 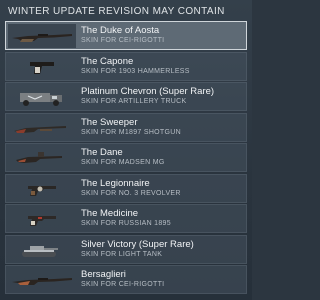 I want to click on skin-subtitle: SKIN FOR MADSEN MG, so click(x=123, y=162).